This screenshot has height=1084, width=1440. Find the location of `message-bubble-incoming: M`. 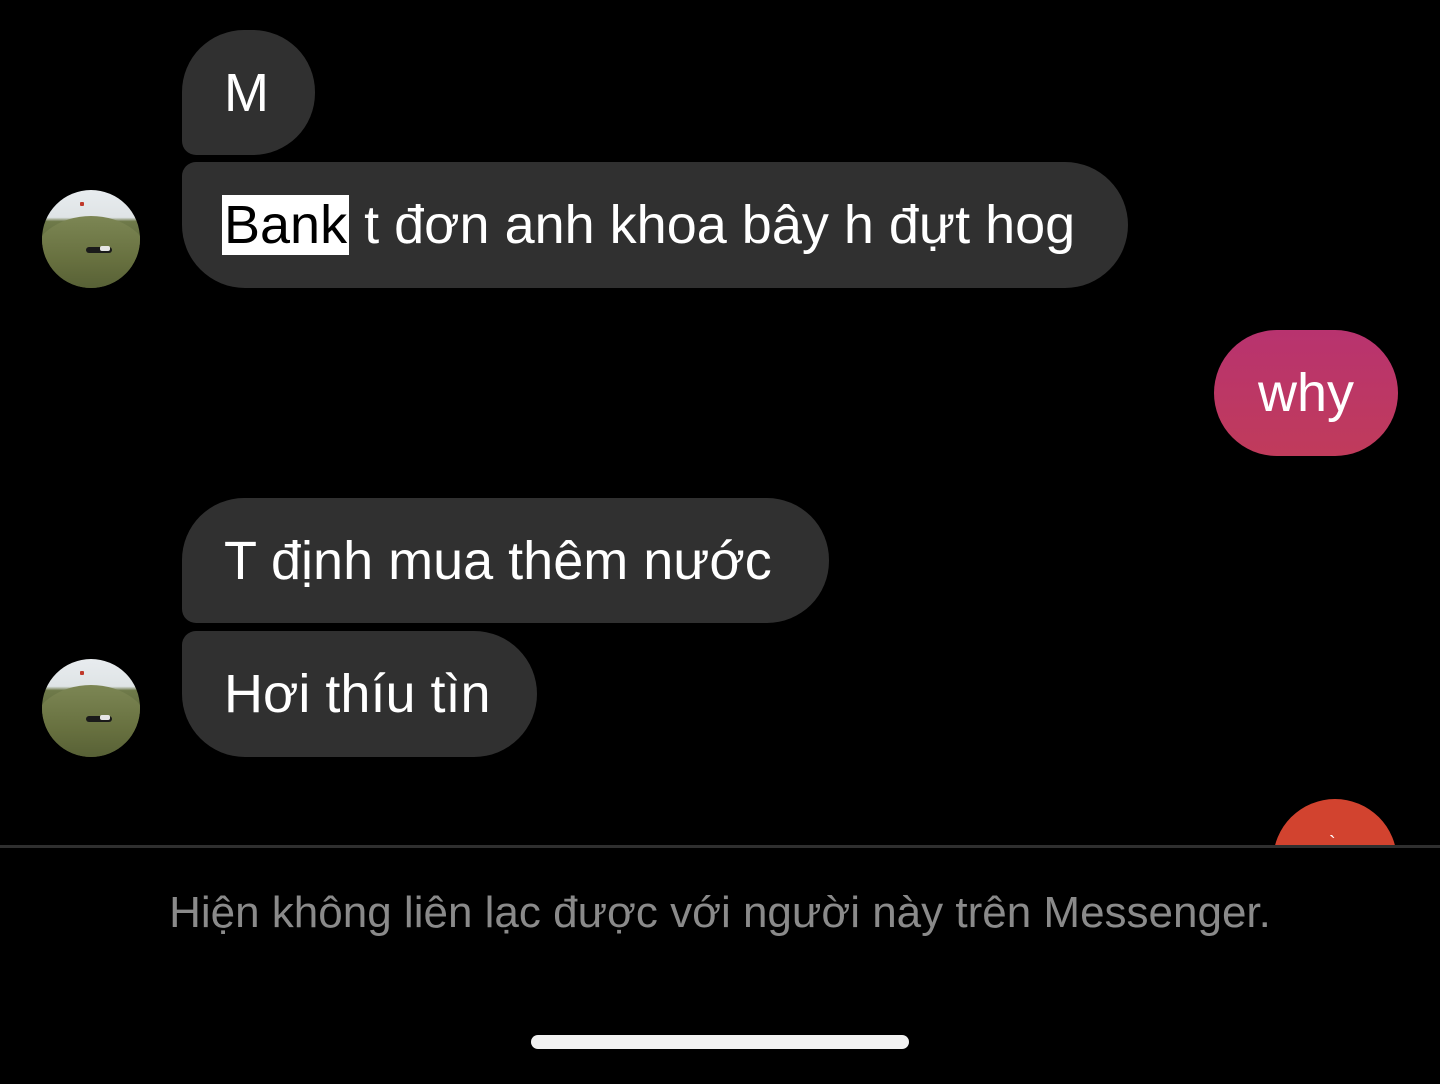

message-bubble-incoming: M is located at coordinates (248, 92).